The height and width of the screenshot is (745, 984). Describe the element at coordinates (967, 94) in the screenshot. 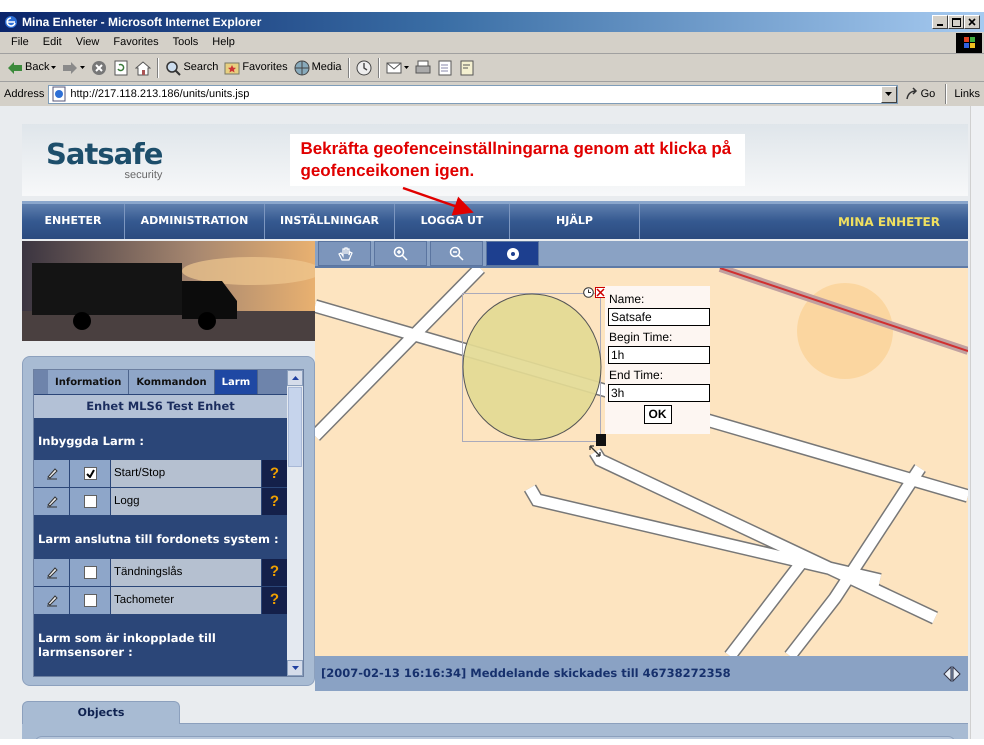

I see `links-button: Links` at that location.